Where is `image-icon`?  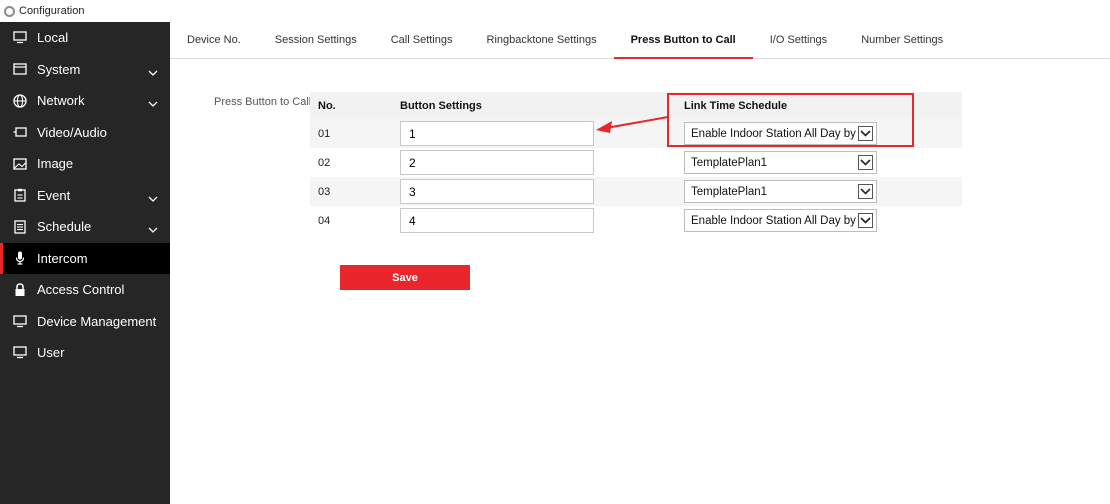 image-icon is located at coordinates (20, 164).